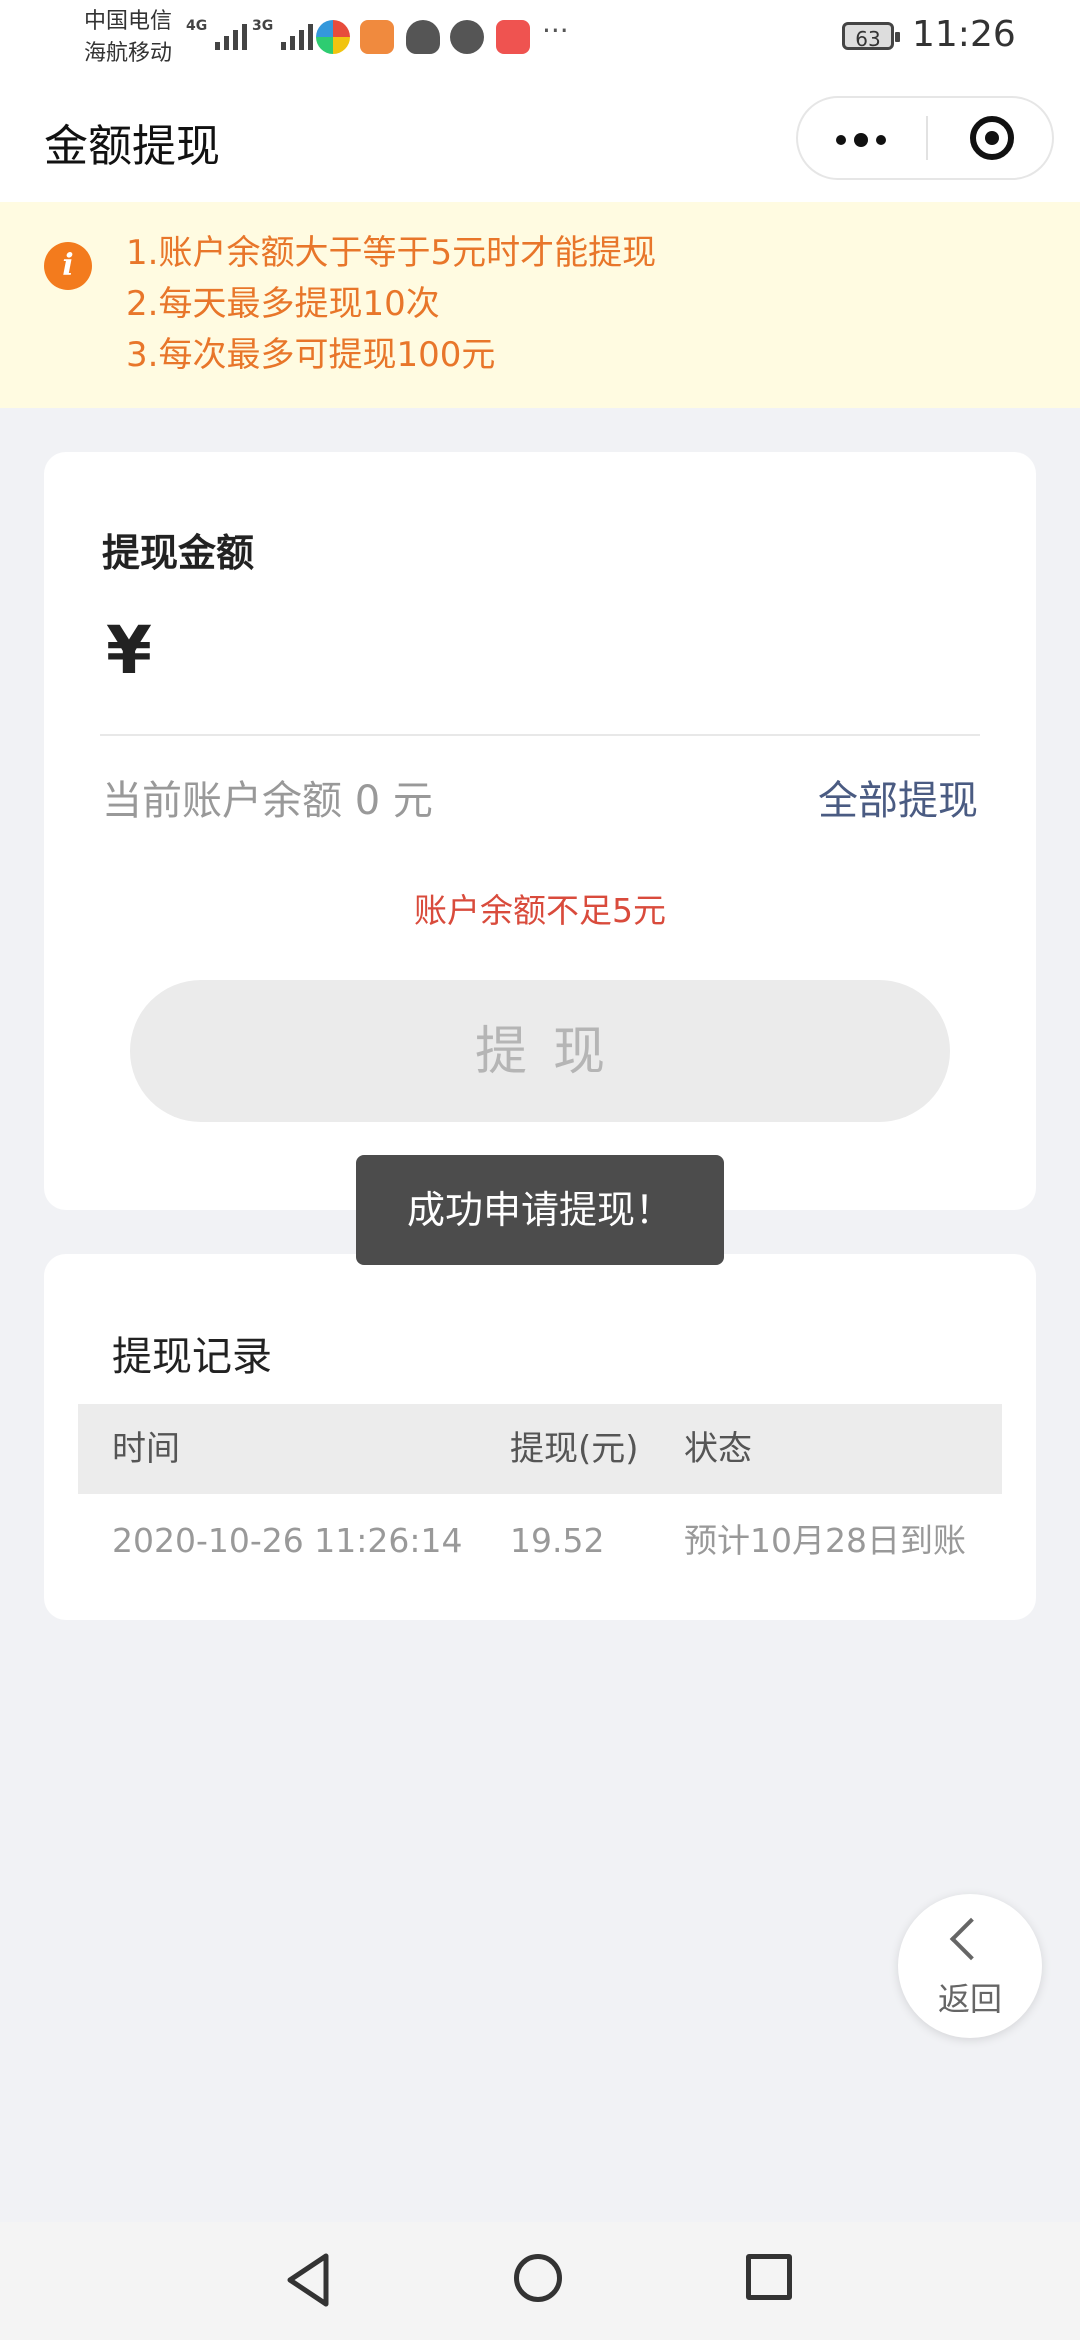 The height and width of the screenshot is (2340, 1080). Describe the element at coordinates (586, 658) in the screenshot. I see `amount-input` at that location.